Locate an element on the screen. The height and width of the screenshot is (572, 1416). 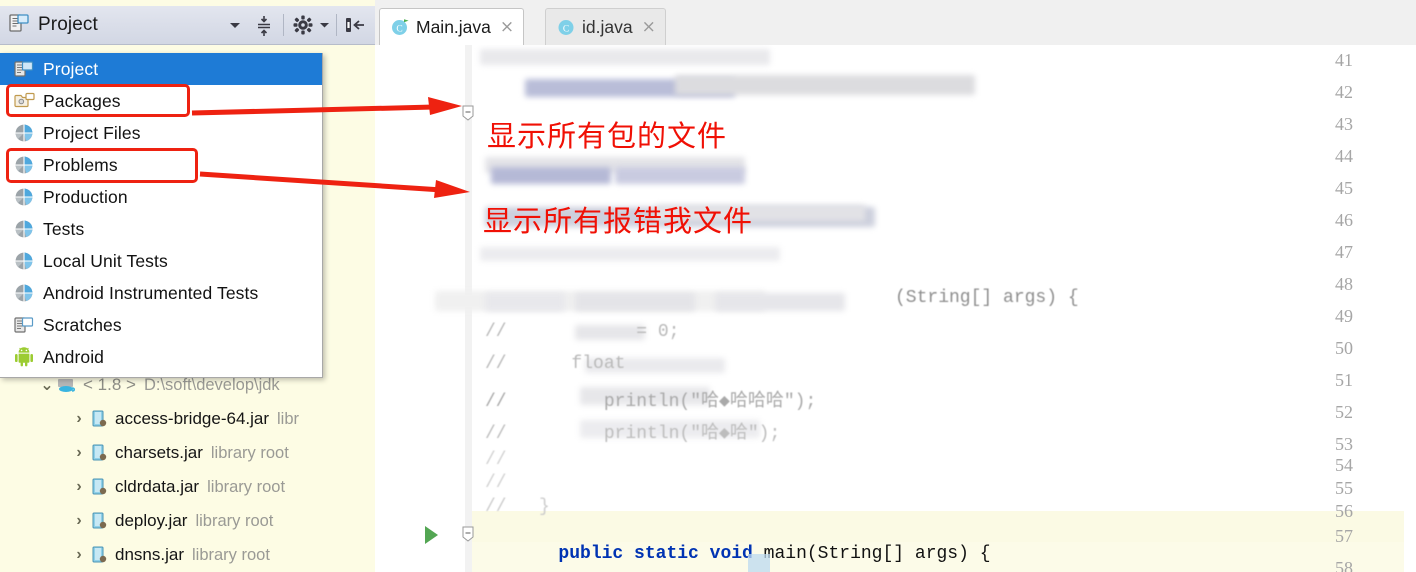
table-row: › charsets.jar library root is located at coordinates (187, 453).